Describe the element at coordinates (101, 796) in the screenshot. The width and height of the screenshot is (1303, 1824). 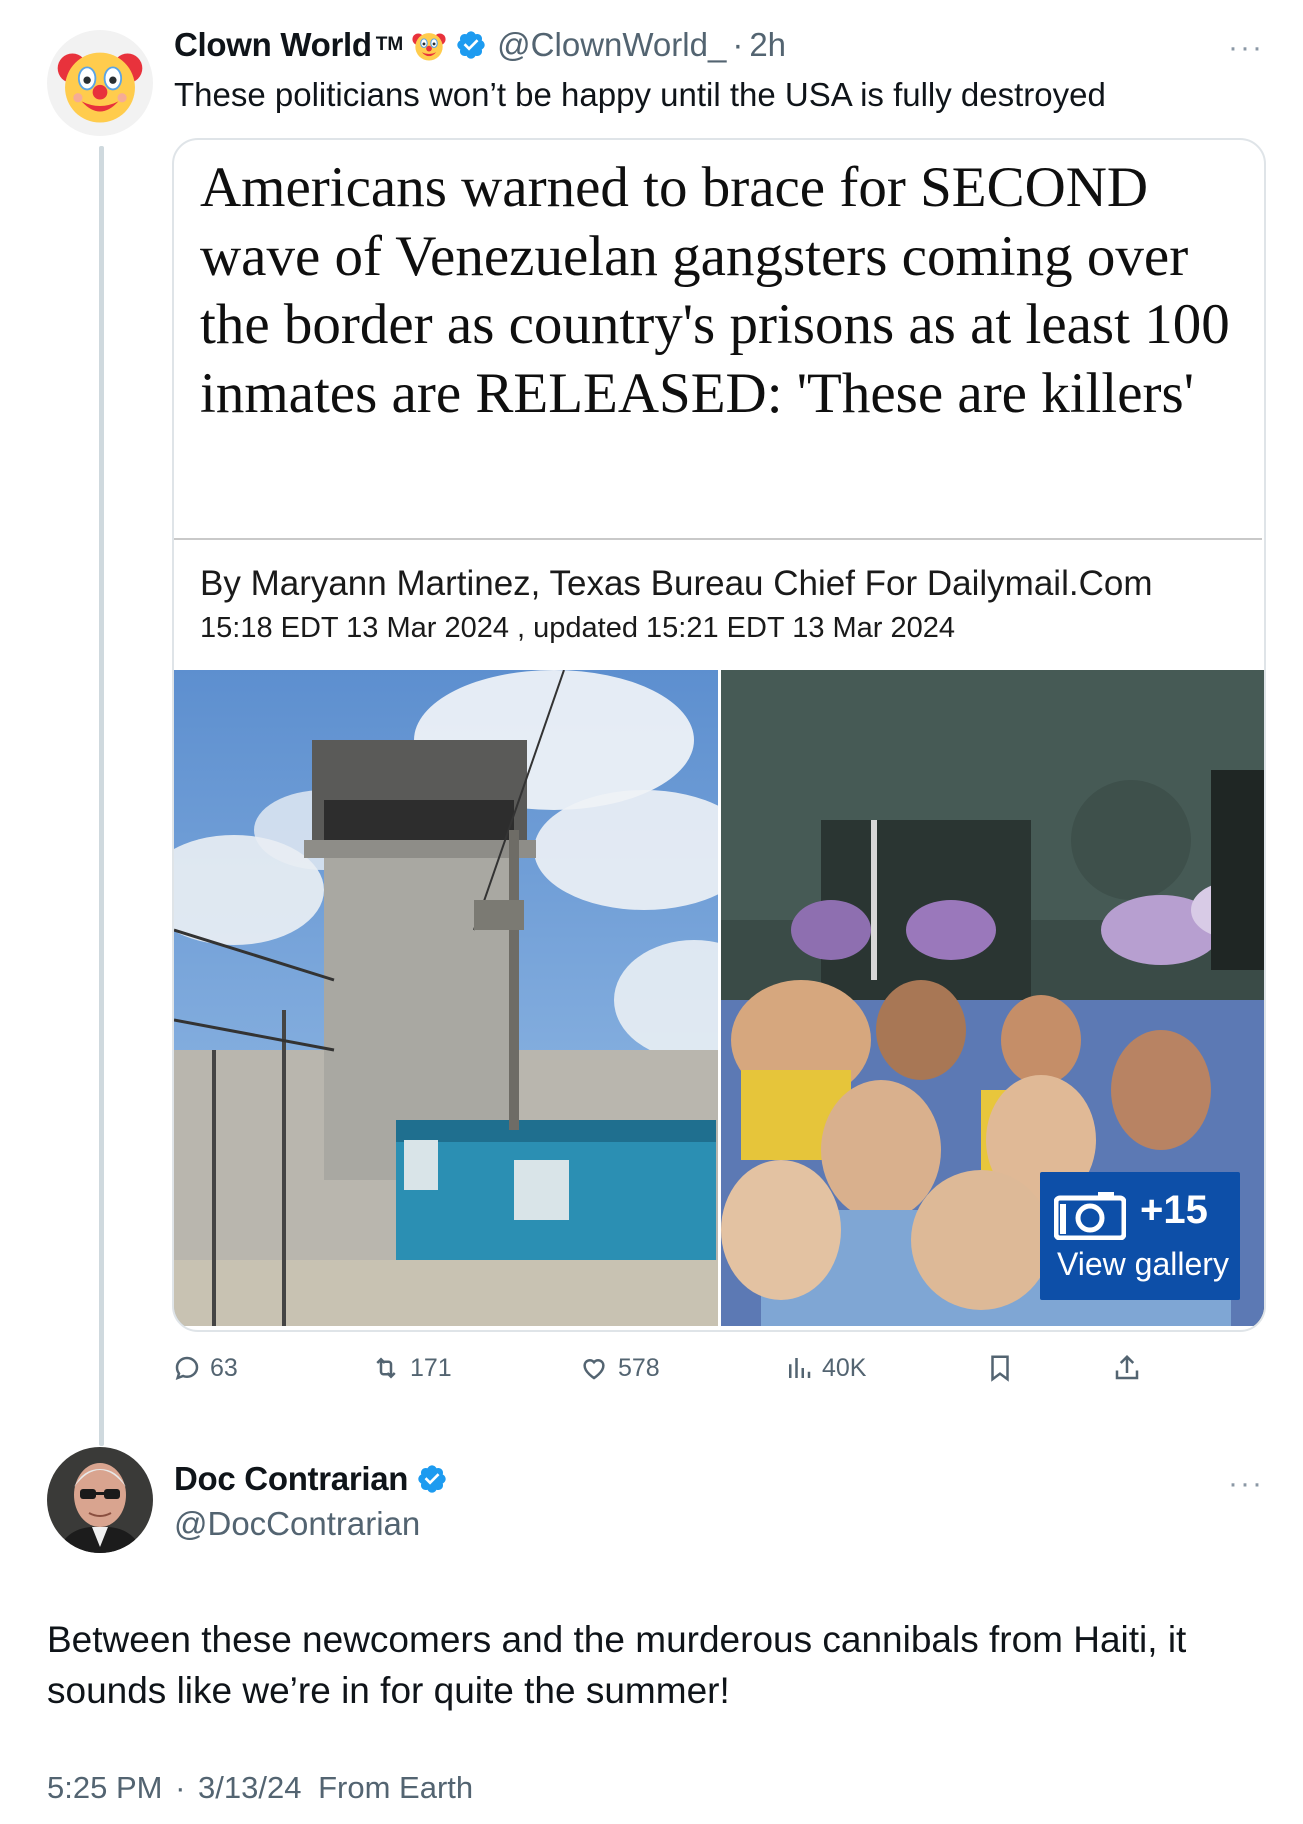
I see `thread-connector-line` at that location.